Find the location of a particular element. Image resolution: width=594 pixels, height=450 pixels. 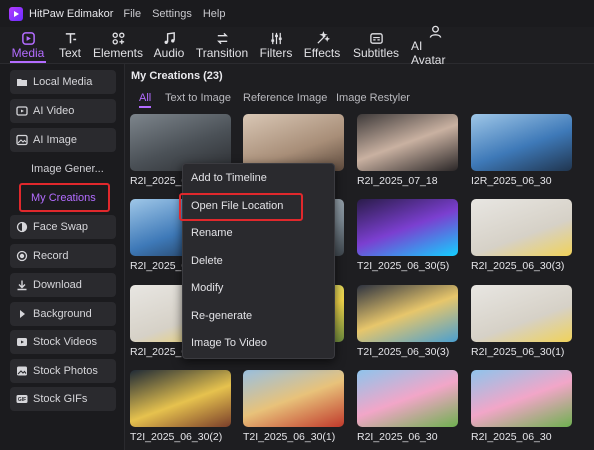

sidebar-item-ai-image: AI Image is located at coordinates (63, 140).